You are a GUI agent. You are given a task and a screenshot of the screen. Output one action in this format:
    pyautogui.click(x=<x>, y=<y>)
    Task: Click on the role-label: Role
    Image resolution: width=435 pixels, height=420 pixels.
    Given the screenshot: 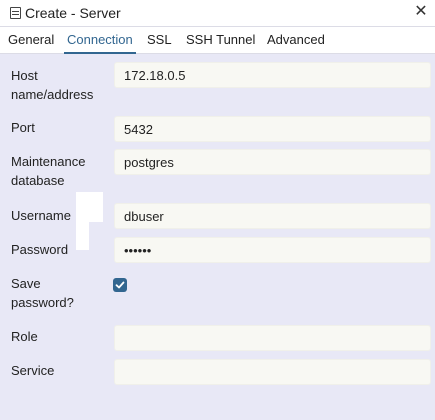 What is the action you would take?
    pyautogui.click(x=24, y=336)
    